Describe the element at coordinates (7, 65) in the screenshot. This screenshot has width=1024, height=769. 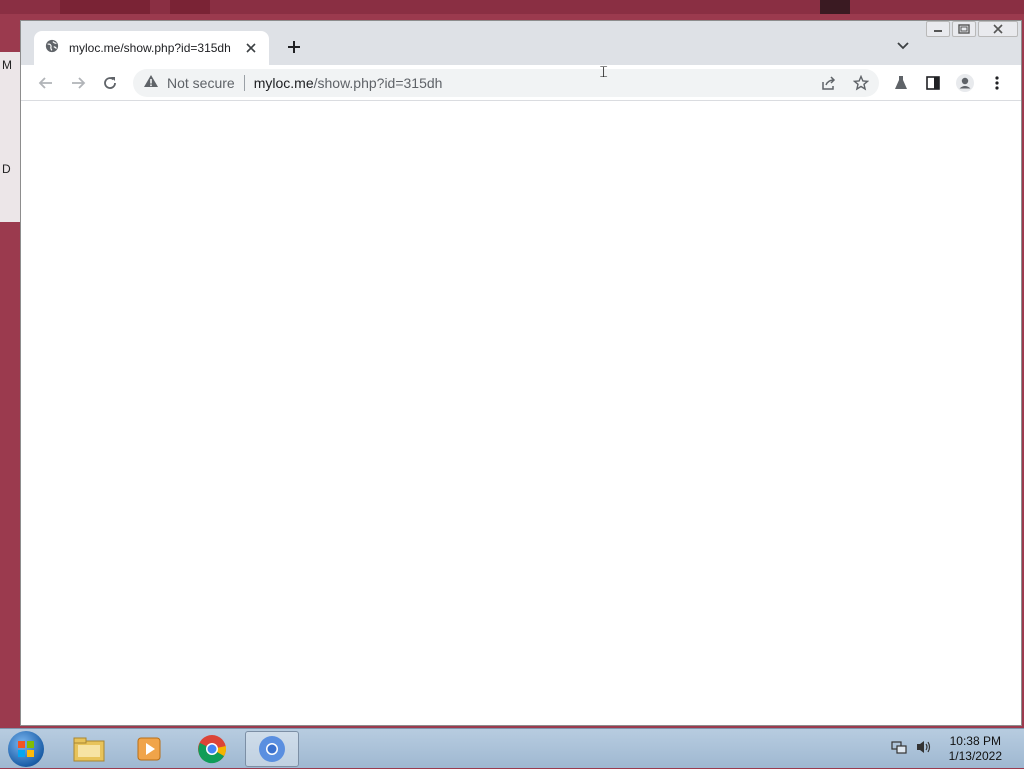
I see `background-window-letter: M` at that location.